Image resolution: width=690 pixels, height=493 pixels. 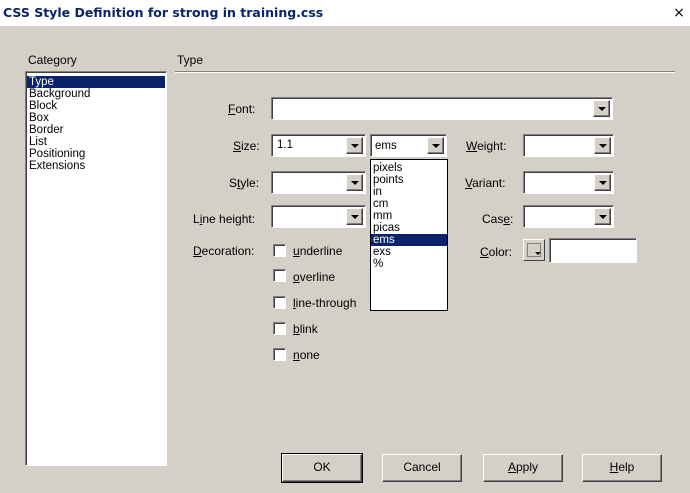 I want to click on overline-checkbox, so click(x=279, y=275).